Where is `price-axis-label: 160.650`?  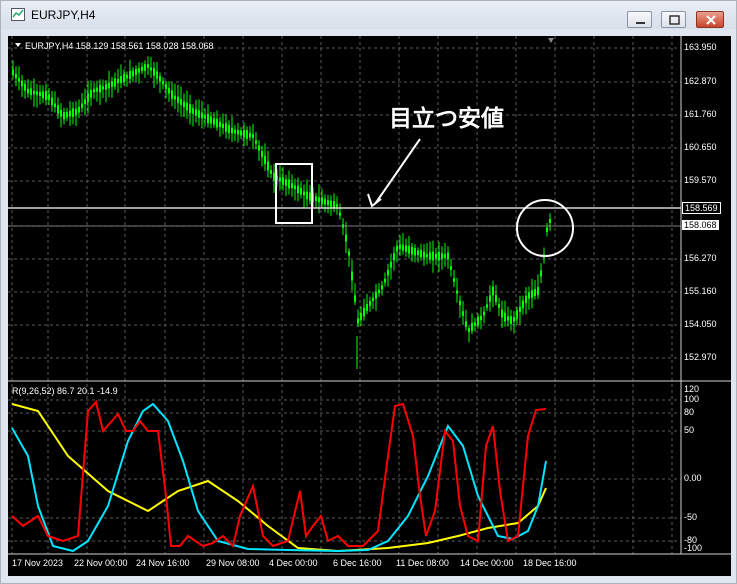
price-axis-label: 160.650 is located at coordinates (700, 147).